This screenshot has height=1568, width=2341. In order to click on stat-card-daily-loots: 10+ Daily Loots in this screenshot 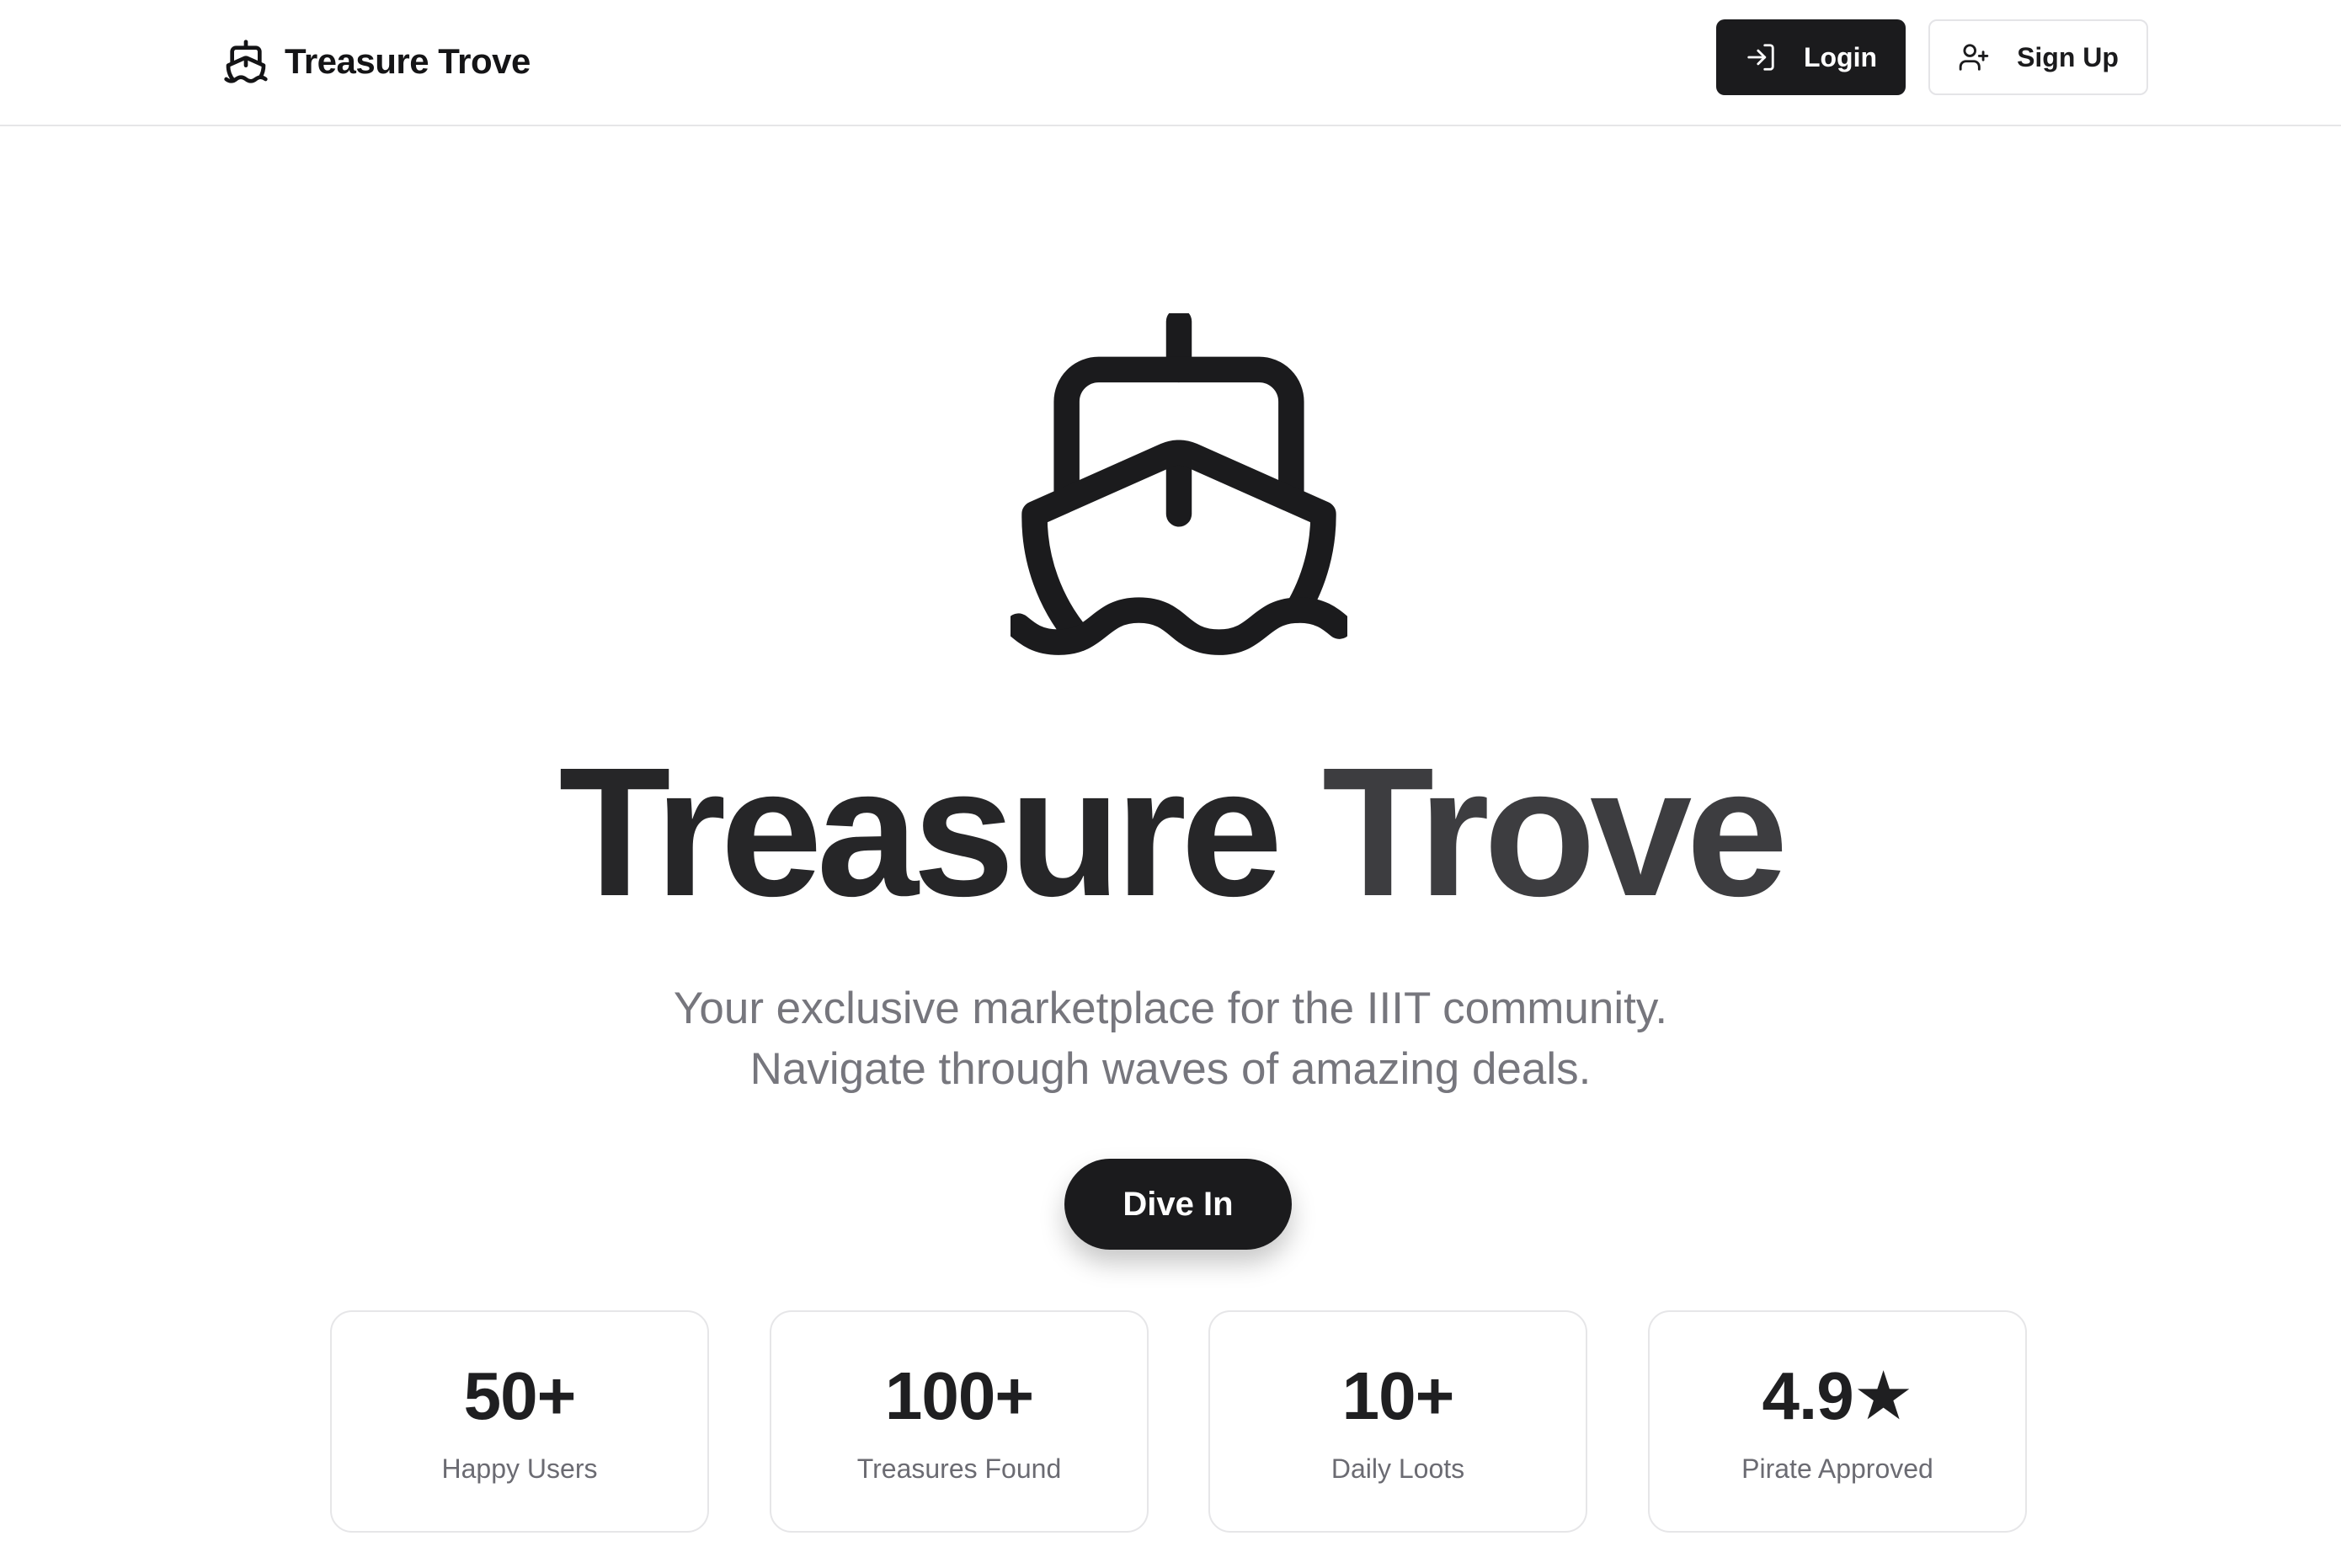, I will do `click(1397, 1421)`.